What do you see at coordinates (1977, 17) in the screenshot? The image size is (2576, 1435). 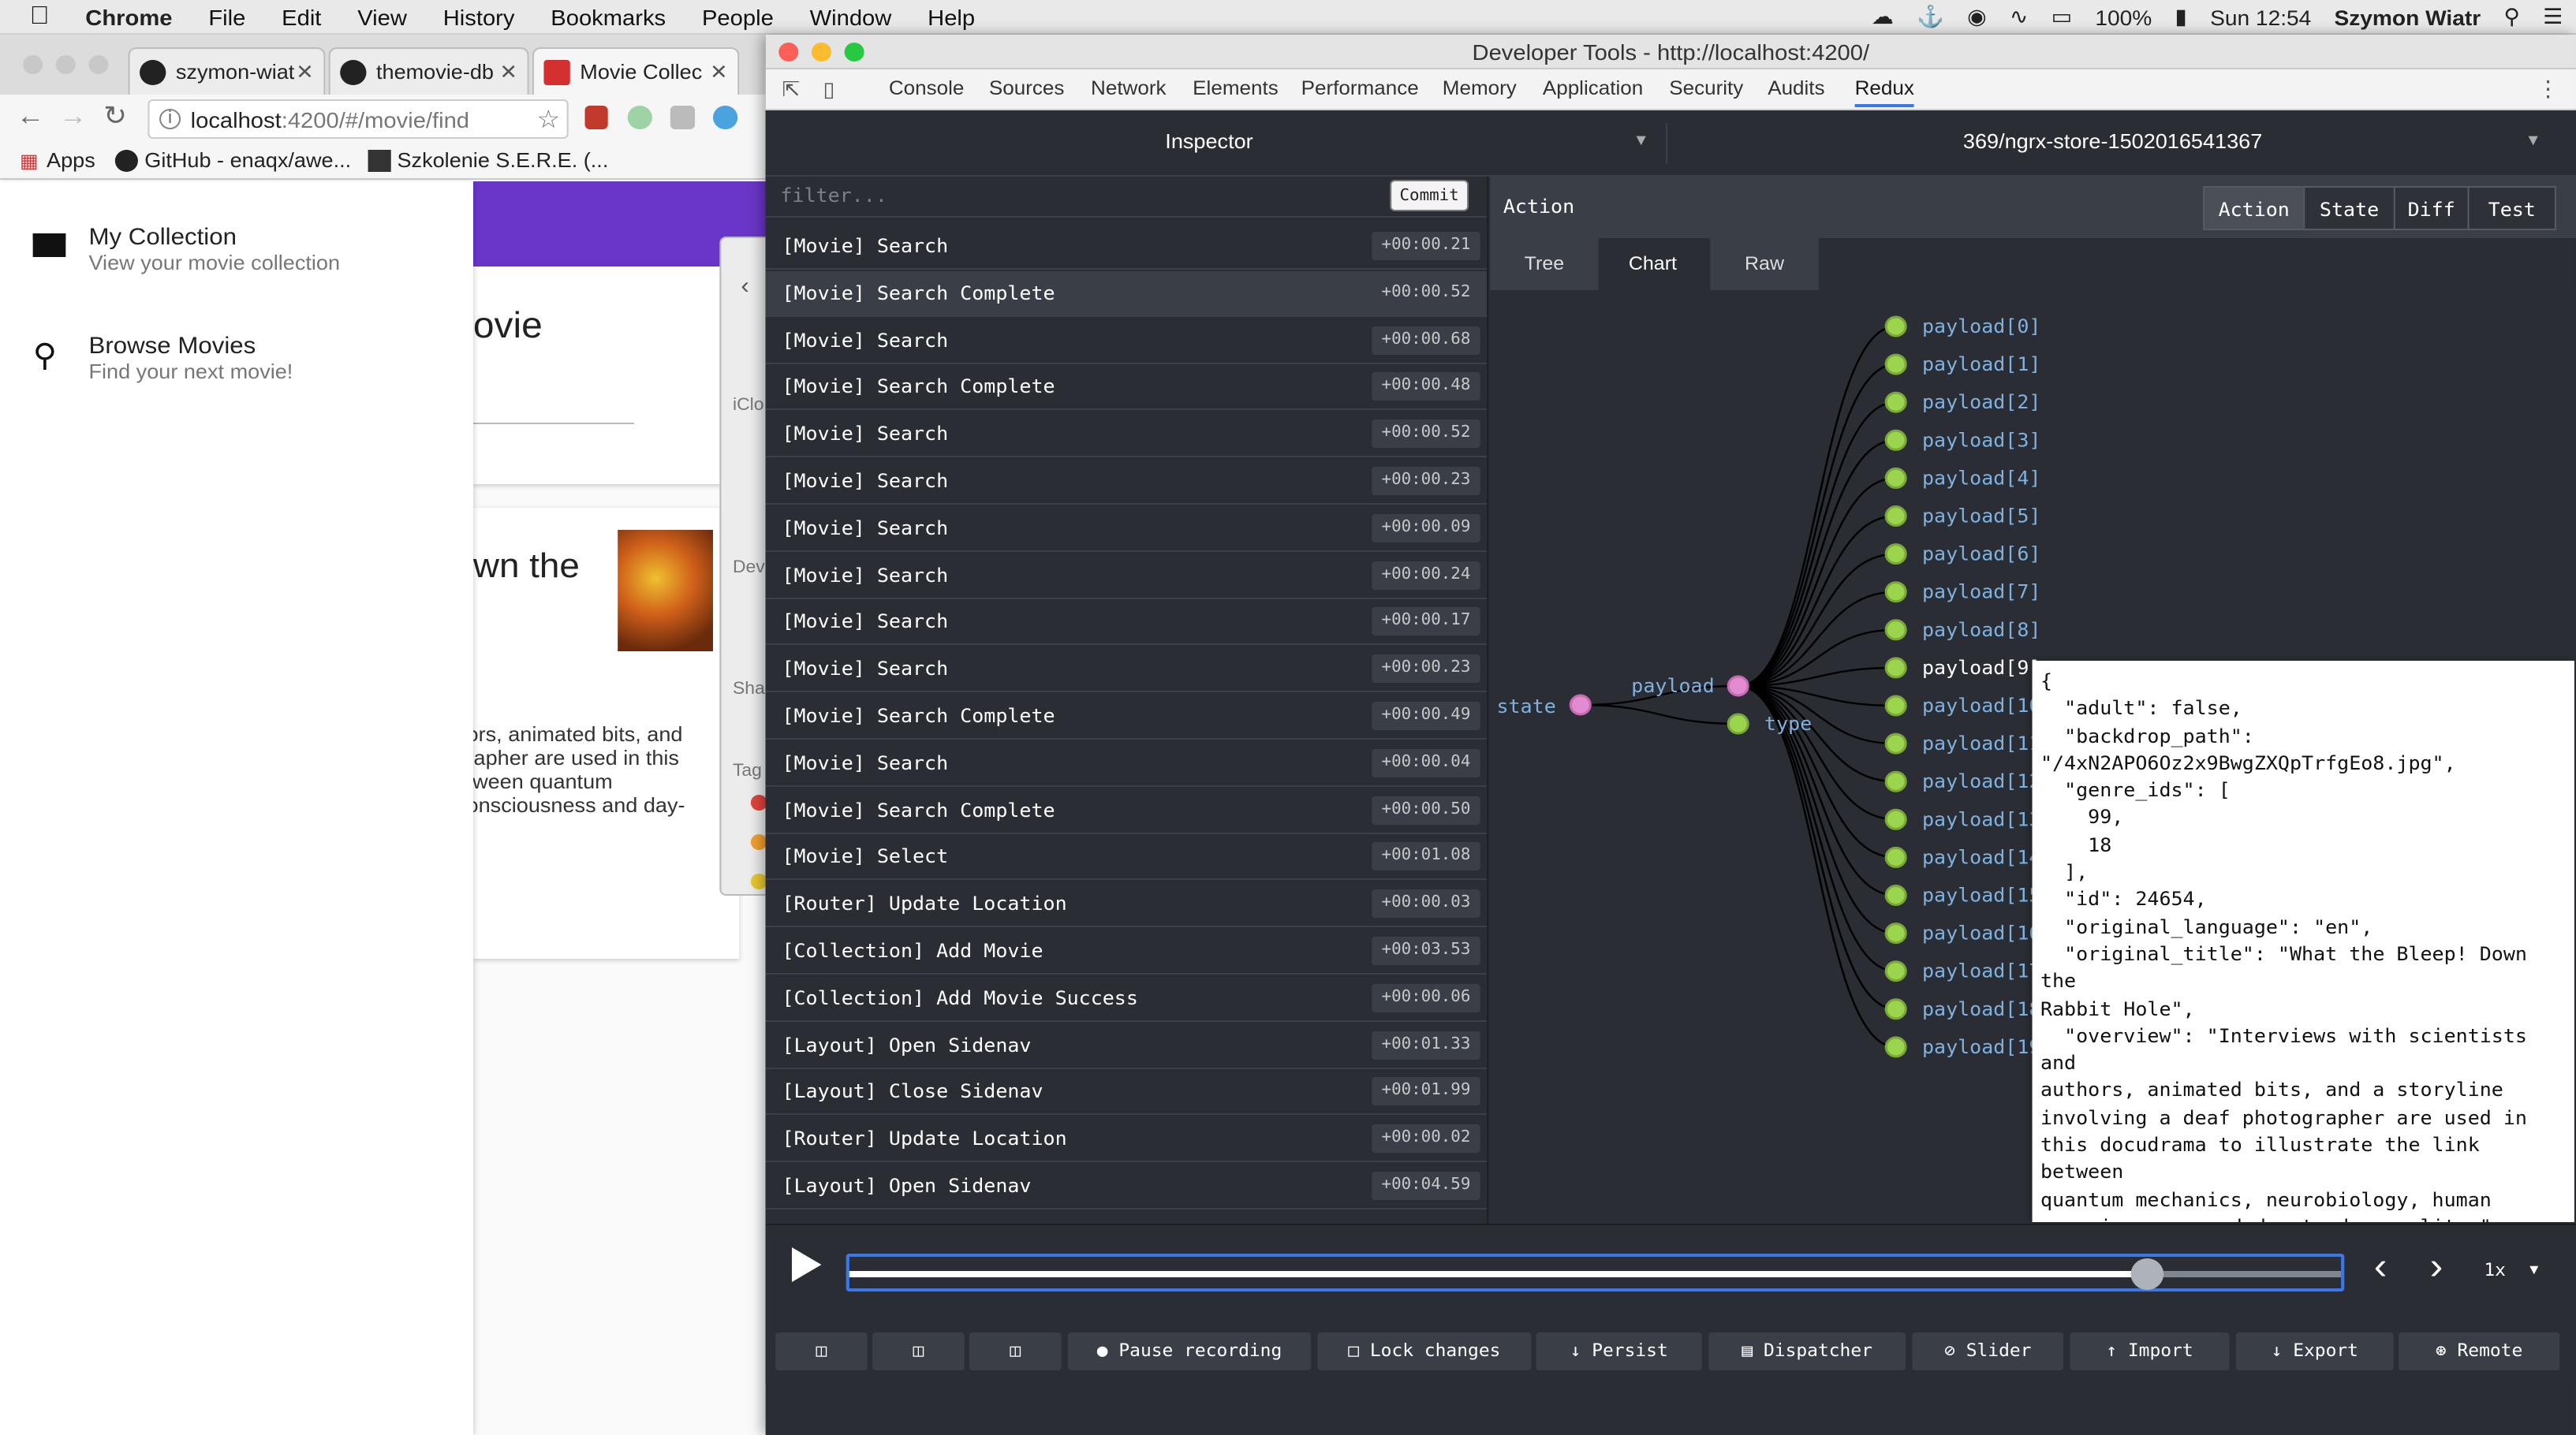 I see `app-status-icon: ◉` at bounding box center [1977, 17].